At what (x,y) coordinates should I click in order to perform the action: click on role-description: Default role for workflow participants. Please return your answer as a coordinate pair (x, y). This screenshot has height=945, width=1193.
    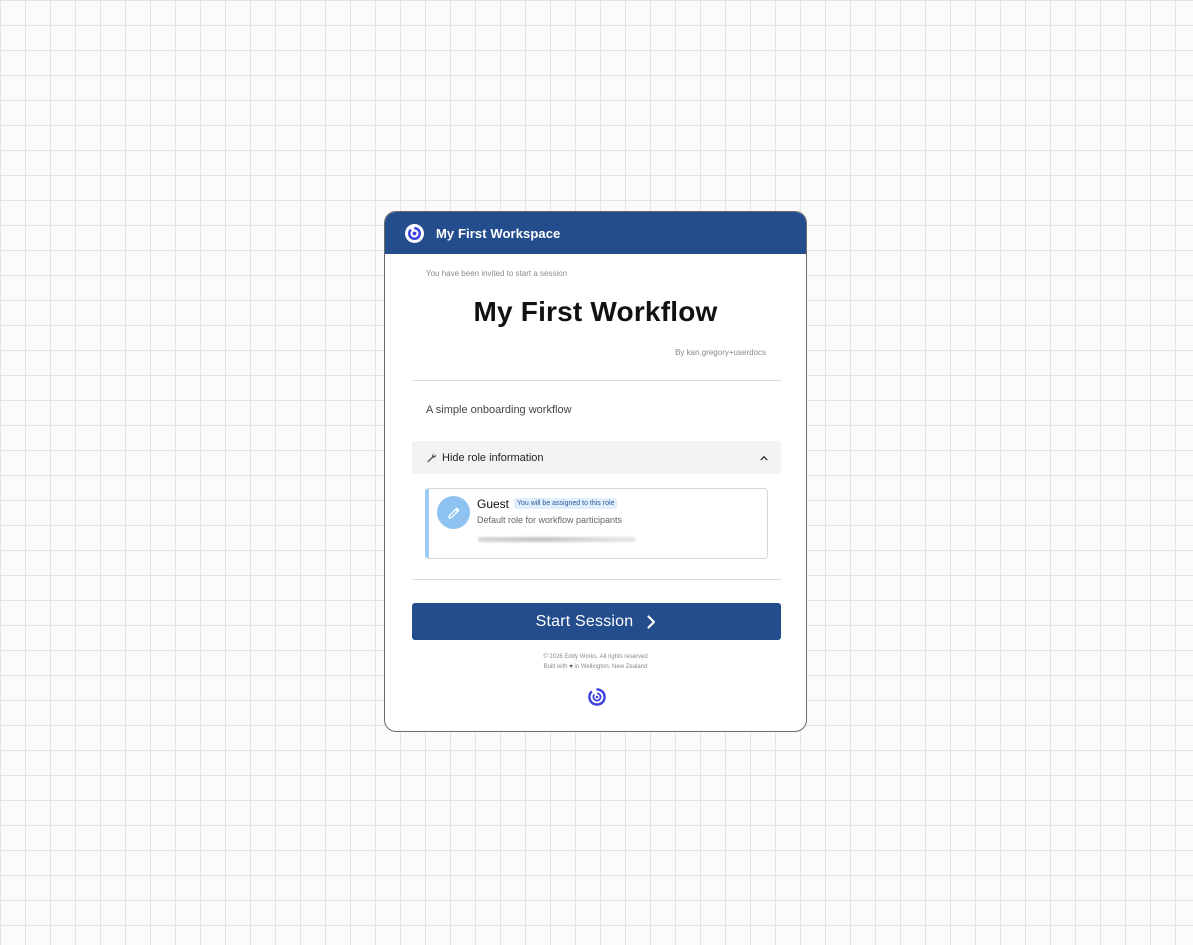
    Looking at the image, I should click on (550, 520).